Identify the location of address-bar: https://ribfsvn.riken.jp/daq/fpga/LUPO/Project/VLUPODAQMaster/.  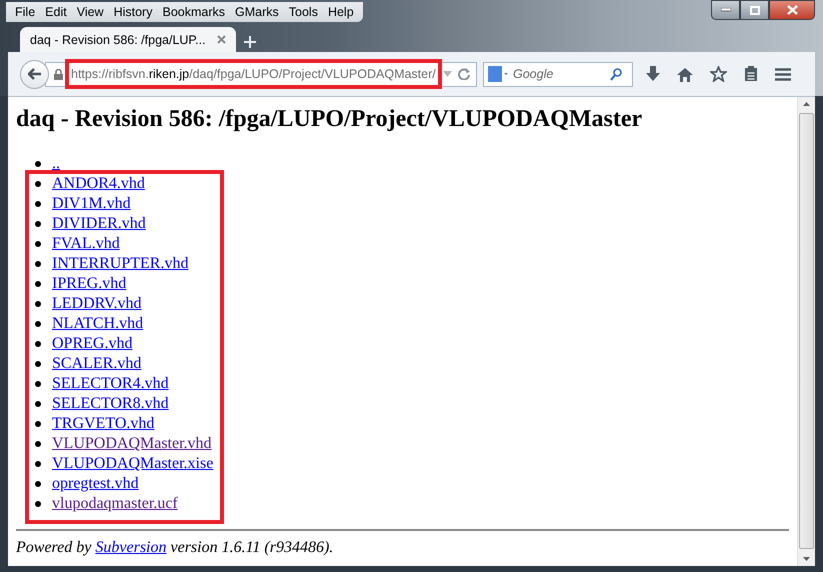
(261, 74).